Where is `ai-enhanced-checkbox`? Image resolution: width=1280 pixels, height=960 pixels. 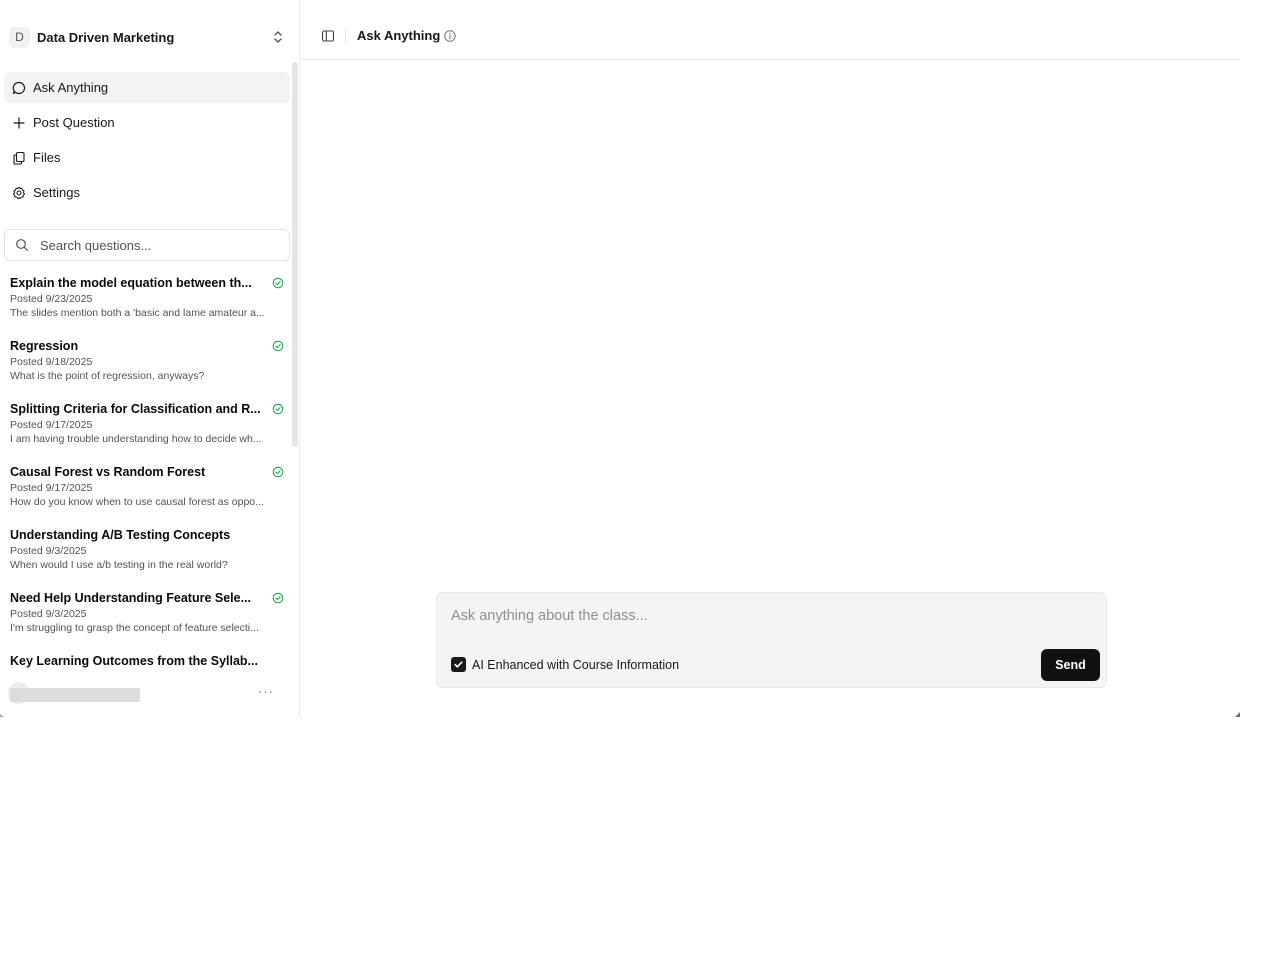 ai-enhanced-checkbox is located at coordinates (458, 664).